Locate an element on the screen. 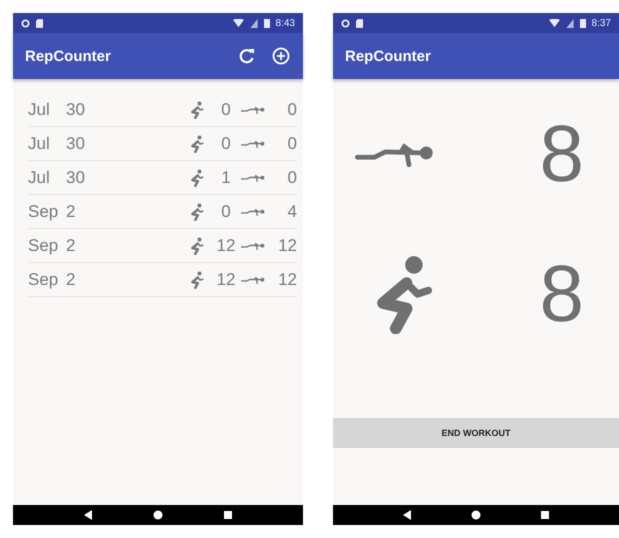 The width and height of the screenshot is (619, 538). workout-row: Jul 30 1 0 is located at coordinates (162, 178).